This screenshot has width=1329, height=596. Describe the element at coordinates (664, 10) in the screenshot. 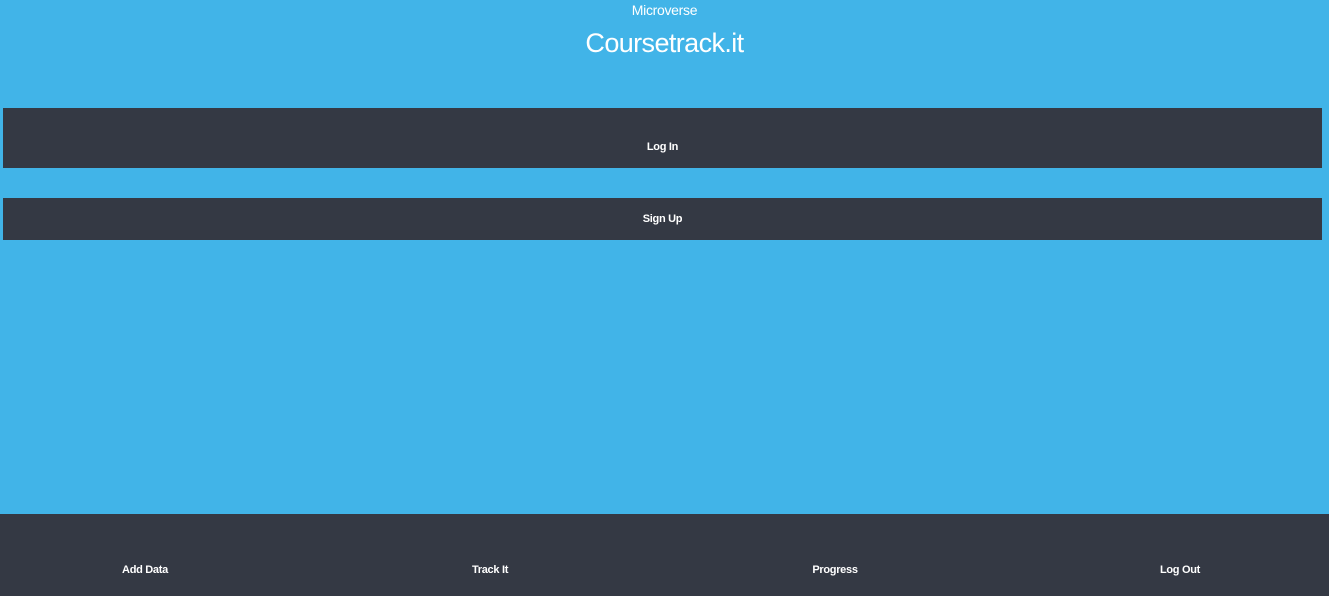

I see `app-subtitle: Microverse` at that location.